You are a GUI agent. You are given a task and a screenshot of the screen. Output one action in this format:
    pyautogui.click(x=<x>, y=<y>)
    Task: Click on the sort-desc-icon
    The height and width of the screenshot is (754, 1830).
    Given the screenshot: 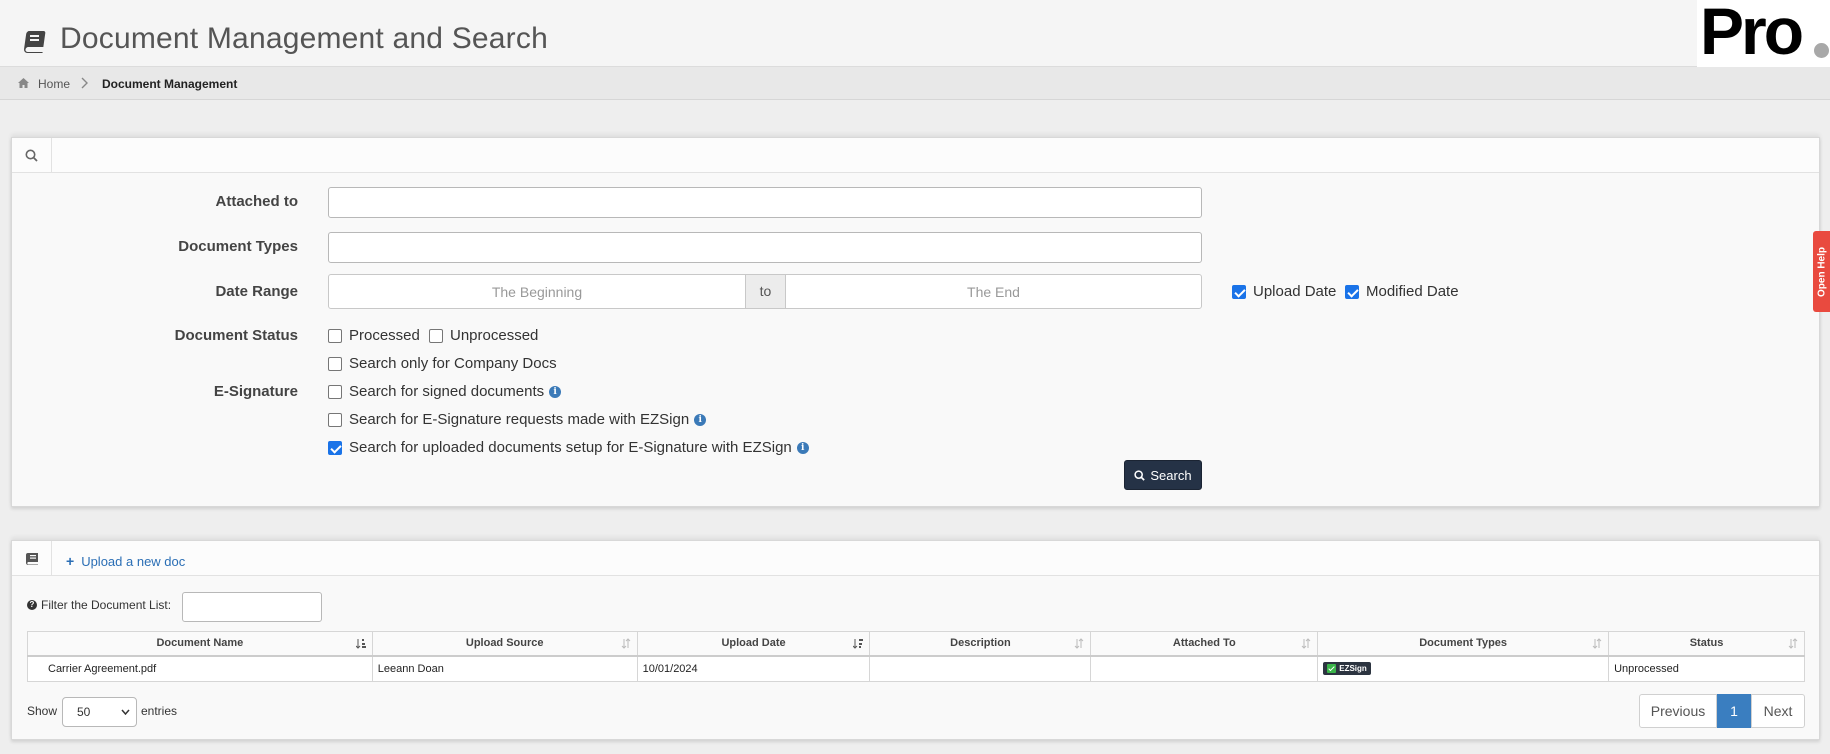 What is the action you would take?
    pyautogui.click(x=858, y=644)
    